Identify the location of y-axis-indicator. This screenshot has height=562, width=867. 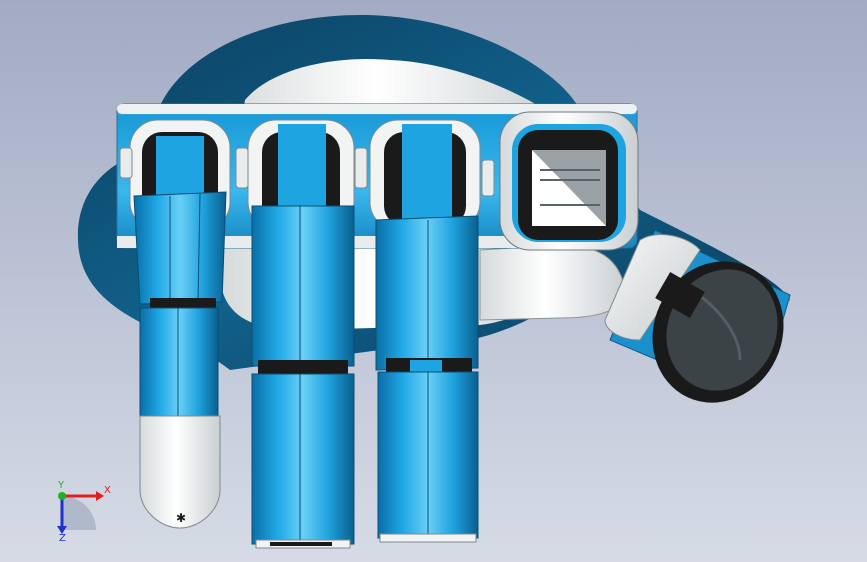
(62, 496).